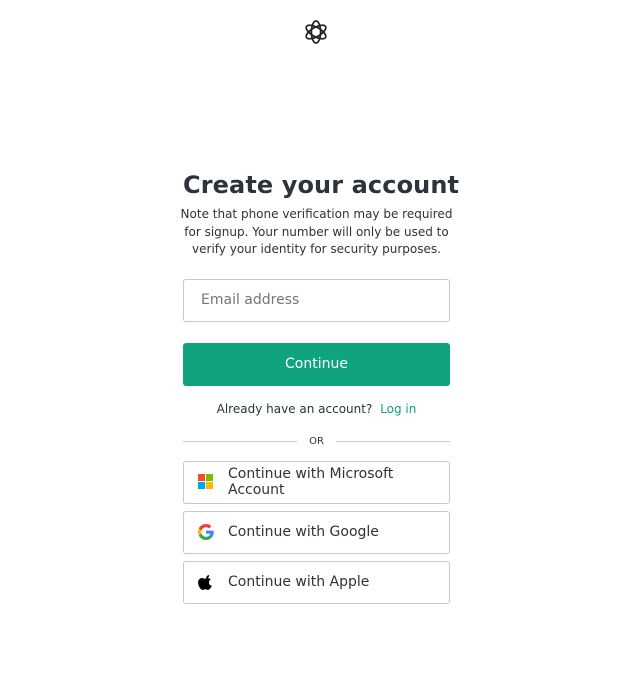 This screenshot has height=688, width=640. What do you see at coordinates (206, 482) in the screenshot?
I see `microsoft-icon` at bounding box center [206, 482].